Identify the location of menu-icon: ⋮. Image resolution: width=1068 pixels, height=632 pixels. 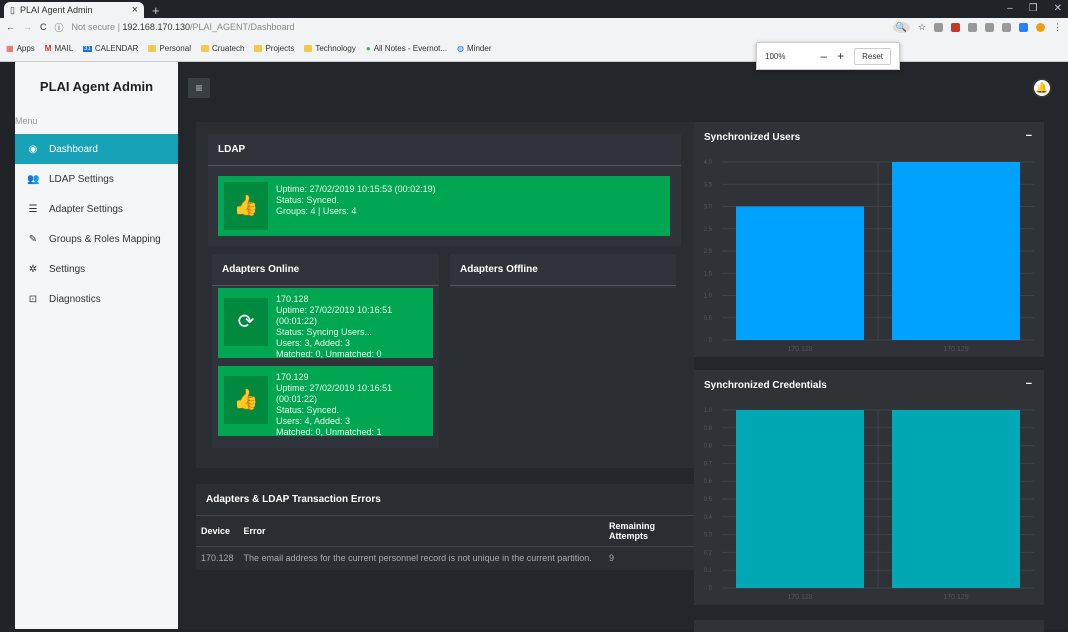
(1057, 27).